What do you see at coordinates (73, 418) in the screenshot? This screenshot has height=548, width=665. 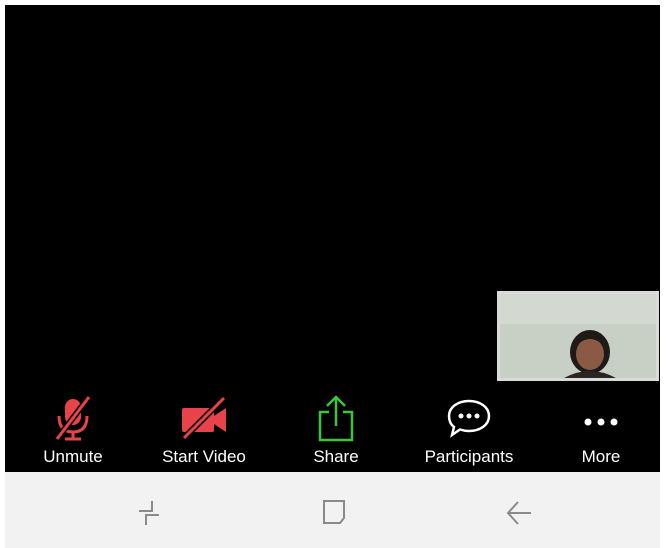 I see `muted-microphone-icon` at bounding box center [73, 418].